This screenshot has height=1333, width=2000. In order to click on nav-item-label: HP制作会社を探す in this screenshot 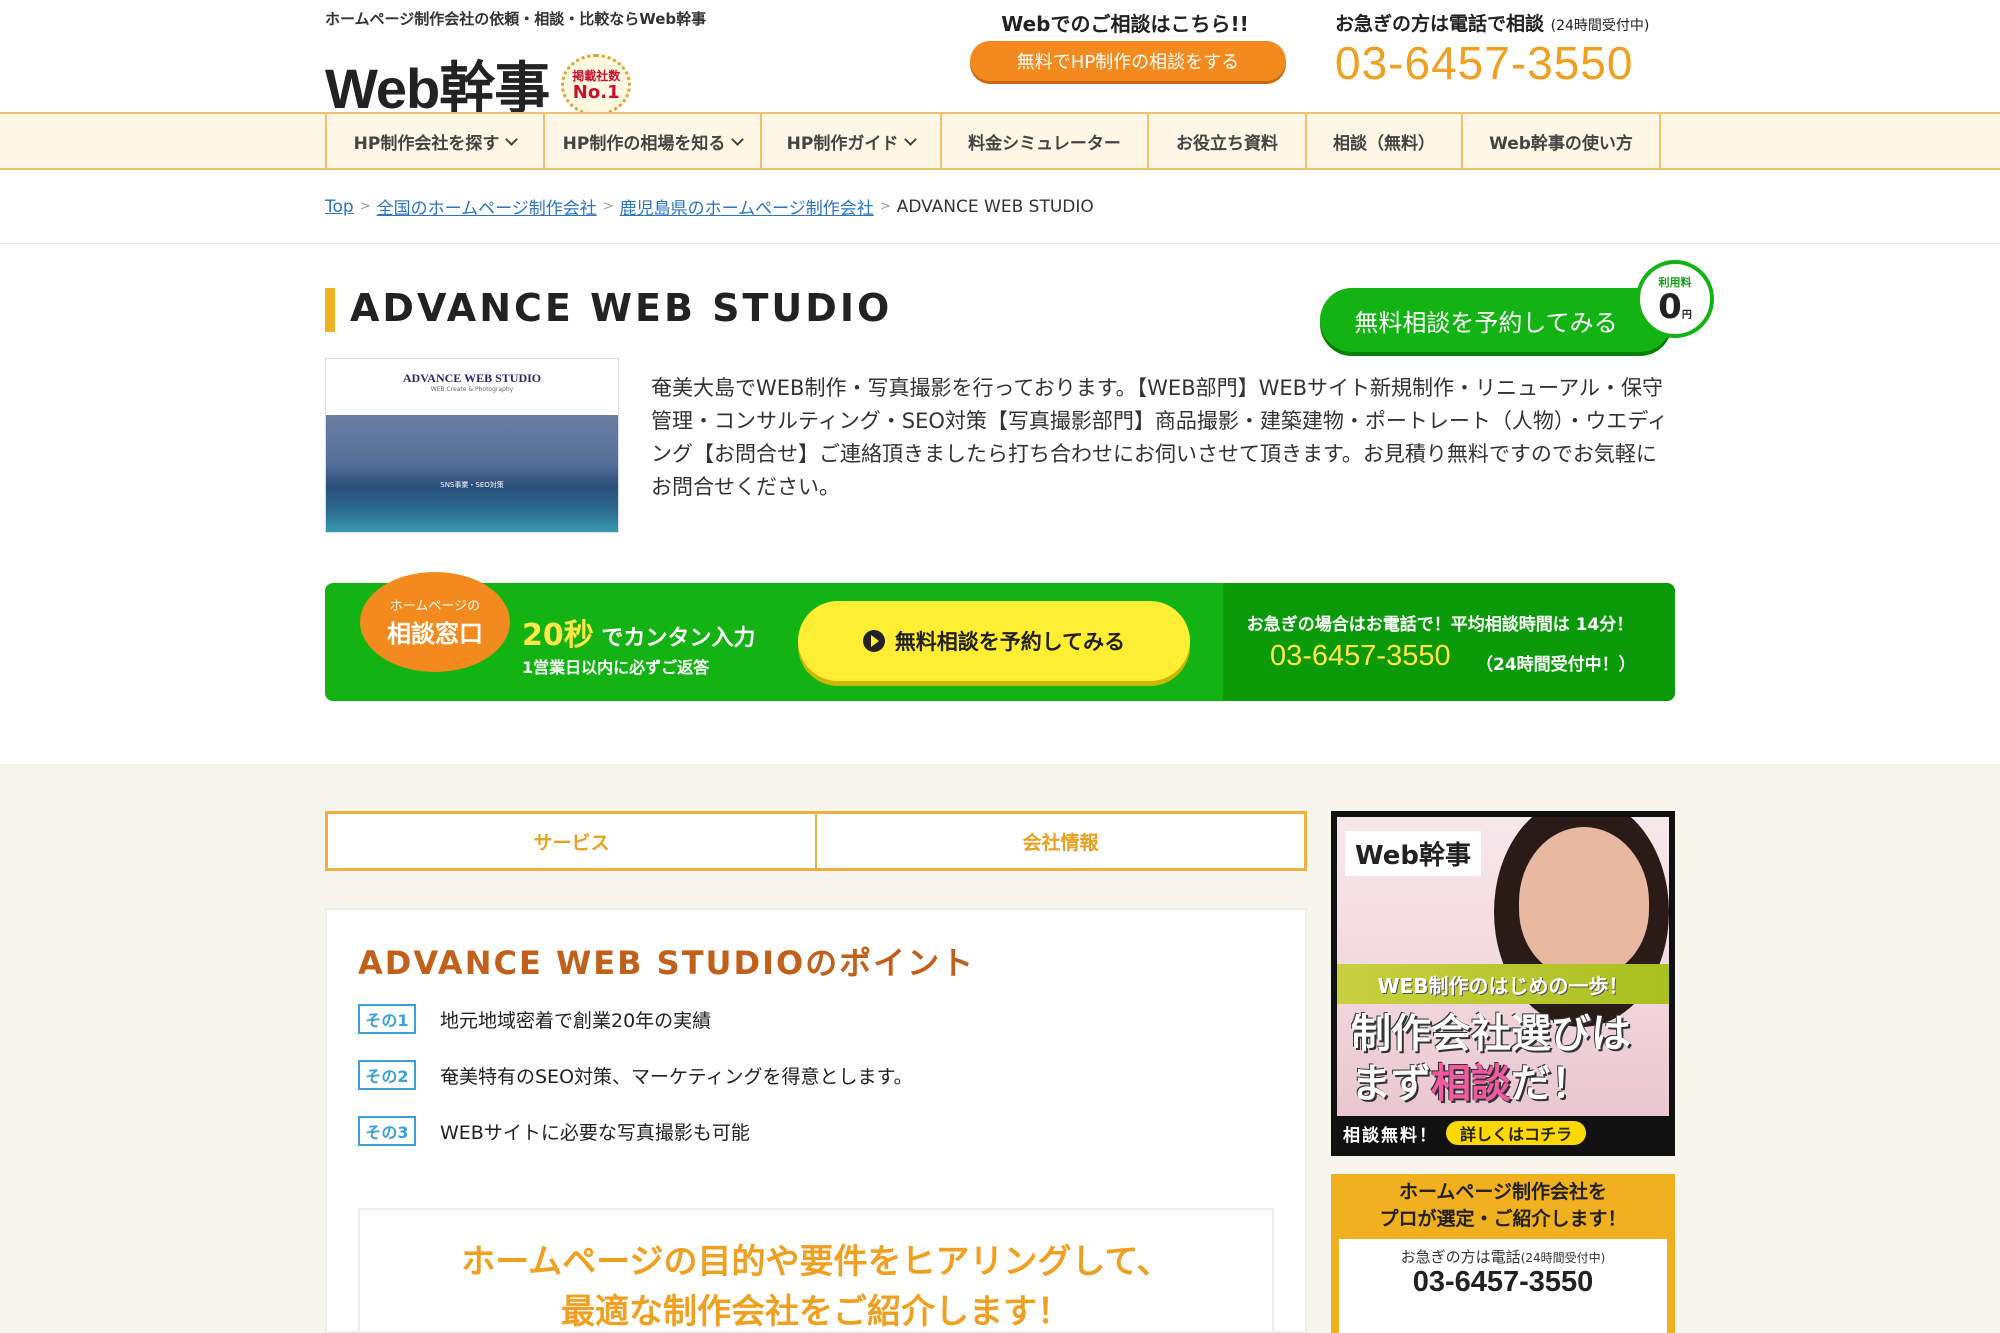, I will do `click(426, 143)`.